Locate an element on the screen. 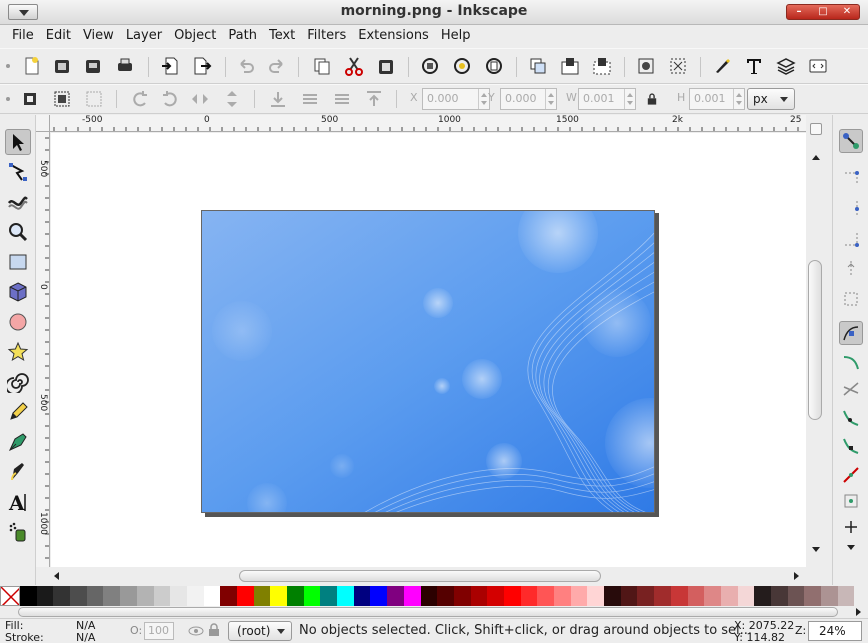 Image resolution: width=868 pixels, height=643 pixels. snap-smooth-nodes-icon is located at coordinates (851, 445).